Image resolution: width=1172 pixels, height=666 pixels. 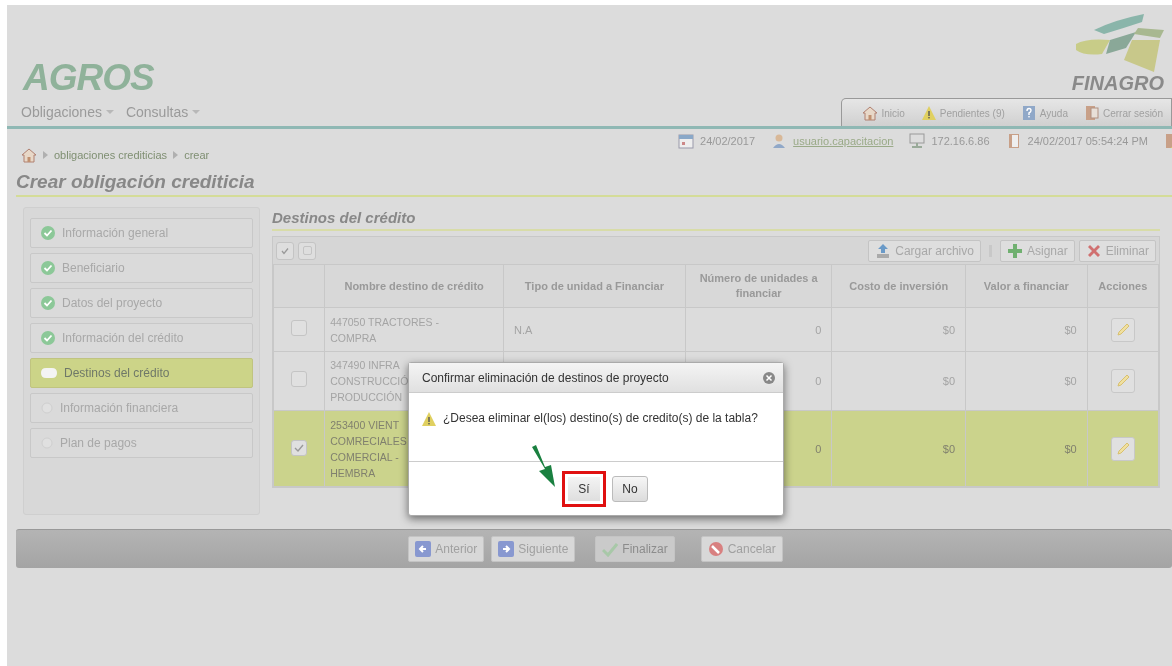 What do you see at coordinates (741, 549) in the screenshot?
I see `footer-button: Cancelar` at bounding box center [741, 549].